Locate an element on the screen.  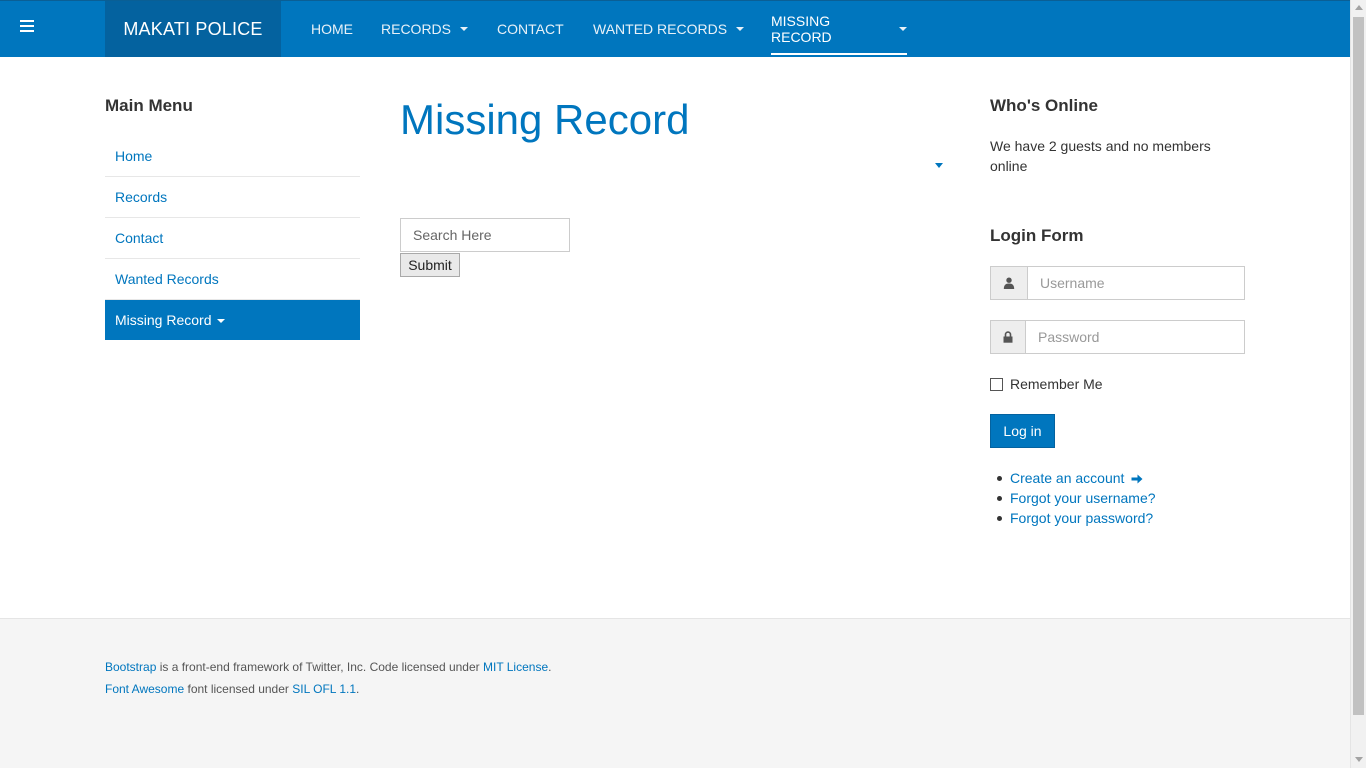
login-form-title: Login Form is located at coordinates (1037, 235).